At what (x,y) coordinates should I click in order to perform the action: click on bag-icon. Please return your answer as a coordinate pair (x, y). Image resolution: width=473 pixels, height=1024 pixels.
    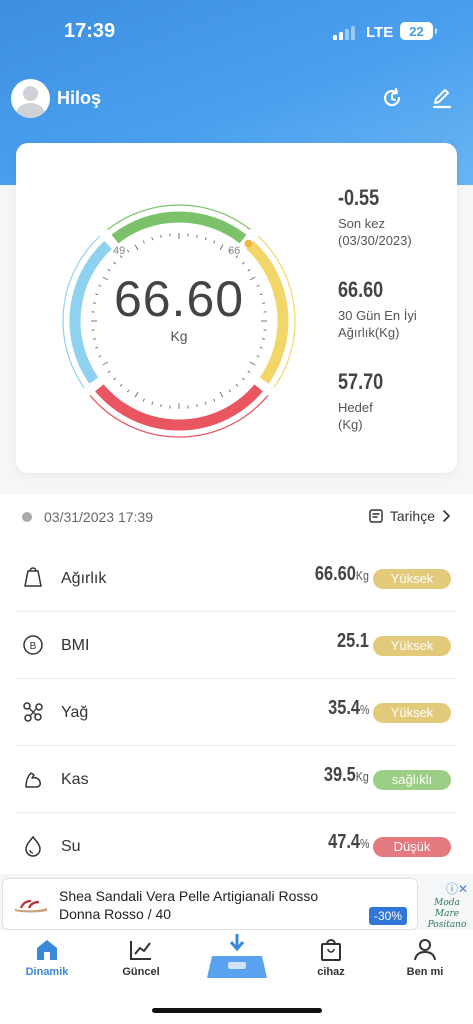
    Looking at the image, I should click on (331, 950).